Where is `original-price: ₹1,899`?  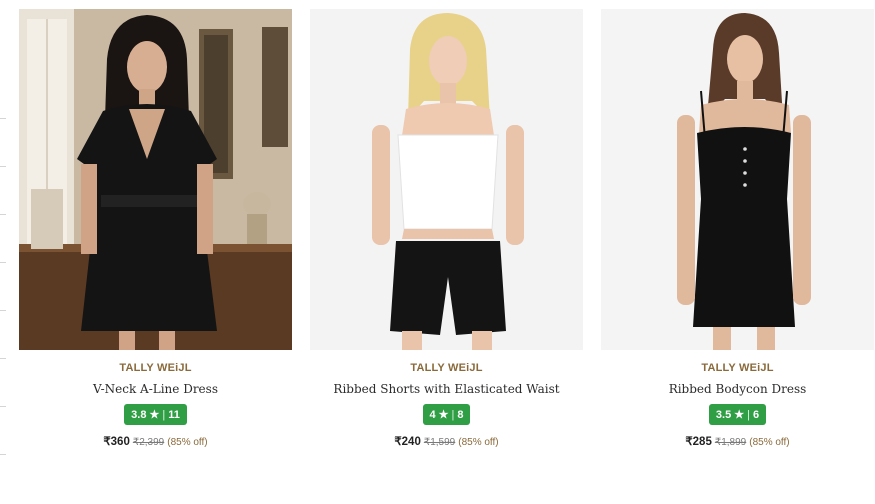 original-price: ₹1,899 is located at coordinates (730, 442).